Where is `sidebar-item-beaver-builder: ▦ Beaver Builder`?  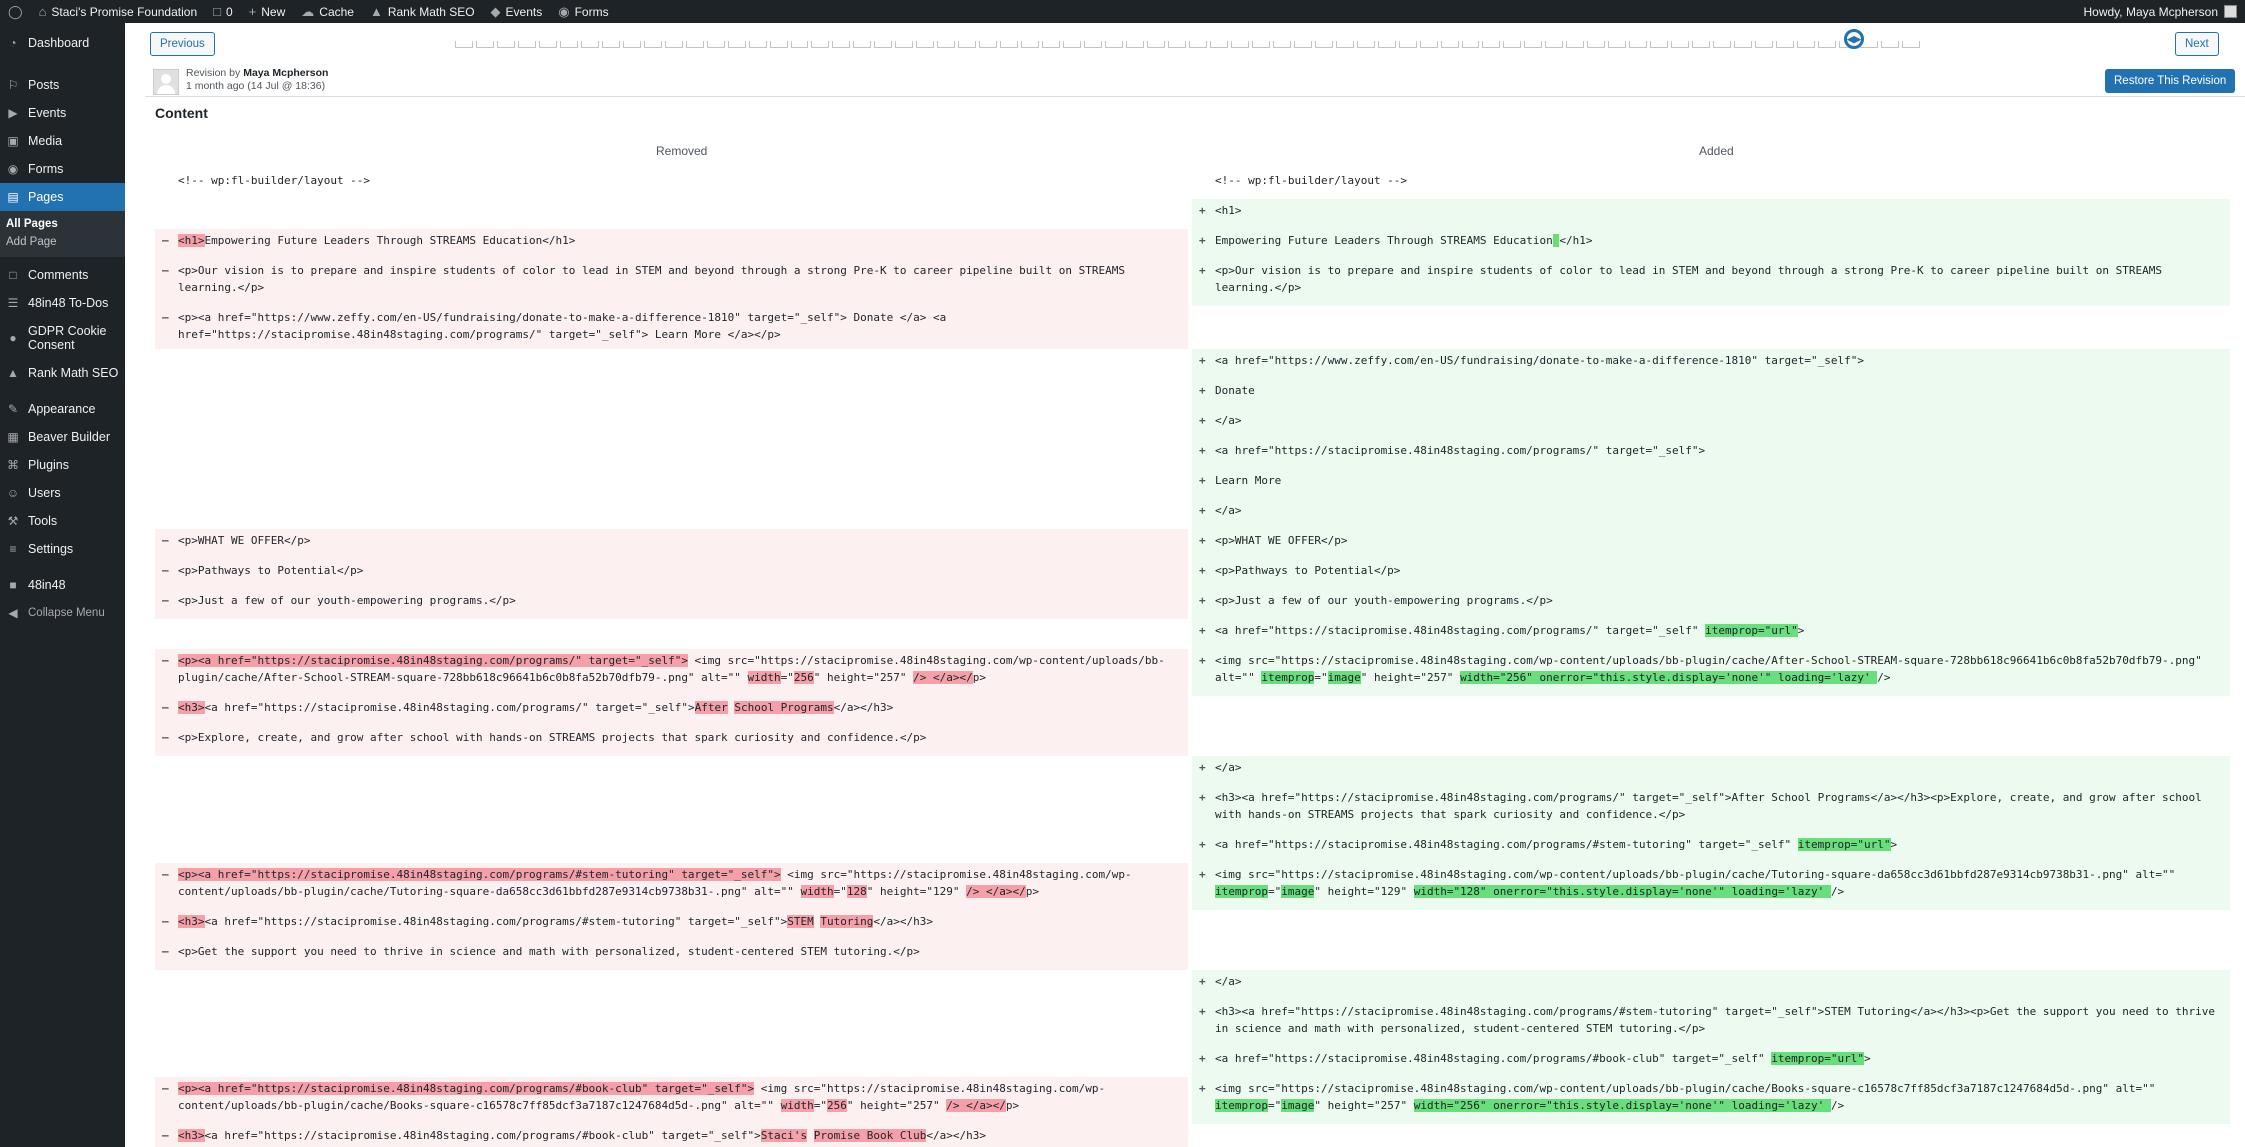
sidebar-item-beaver-builder: ▦ Beaver Builder is located at coordinates (62, 437).